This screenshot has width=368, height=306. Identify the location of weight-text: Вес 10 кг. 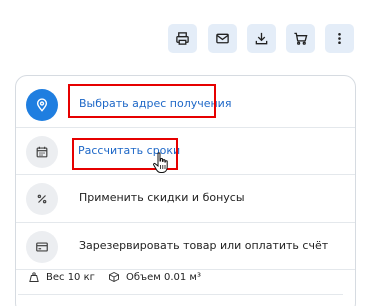
(70, 277).